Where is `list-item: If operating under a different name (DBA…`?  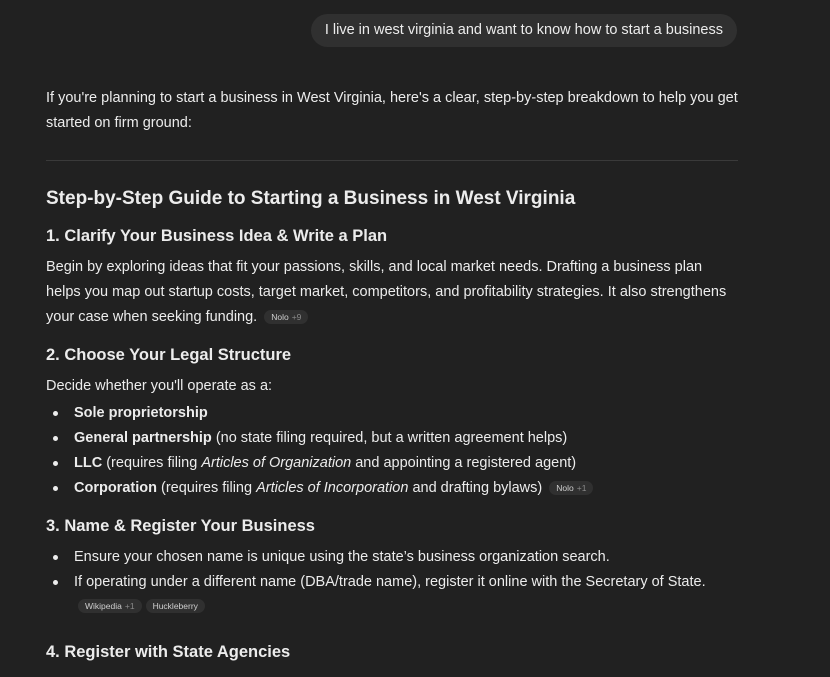
list-item: If operating under a different name (DBA… is located at coordinates (395, 582).